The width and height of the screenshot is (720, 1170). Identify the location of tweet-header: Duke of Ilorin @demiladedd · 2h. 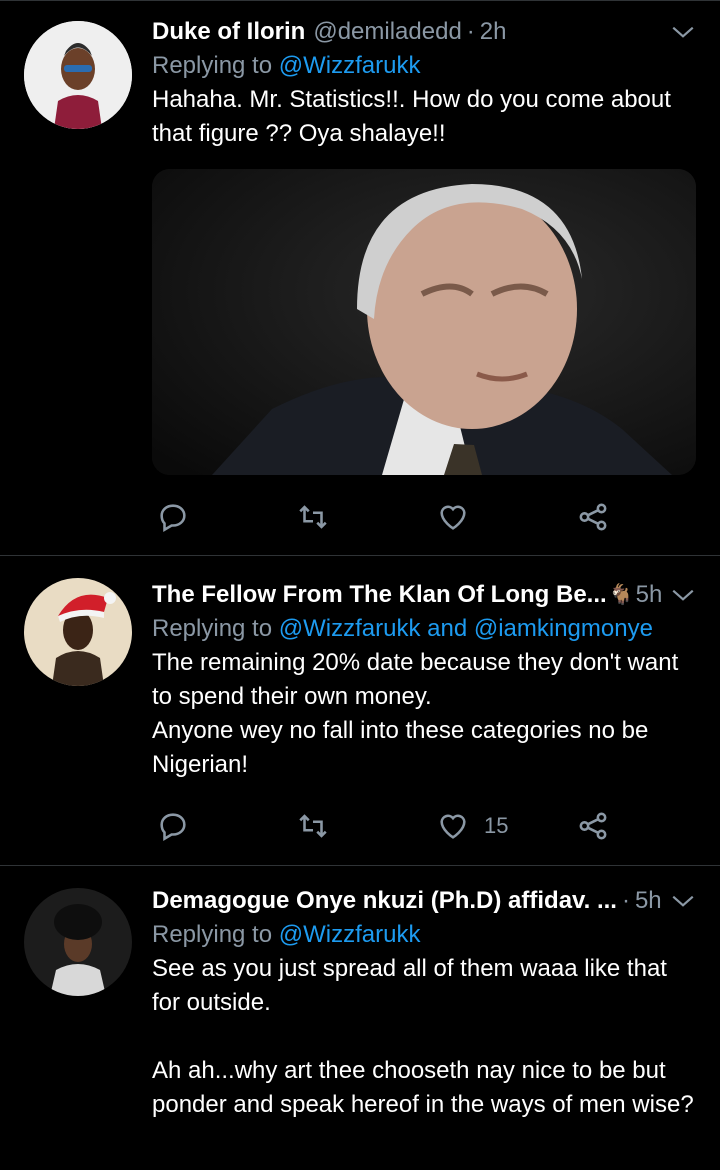
(424, 32).